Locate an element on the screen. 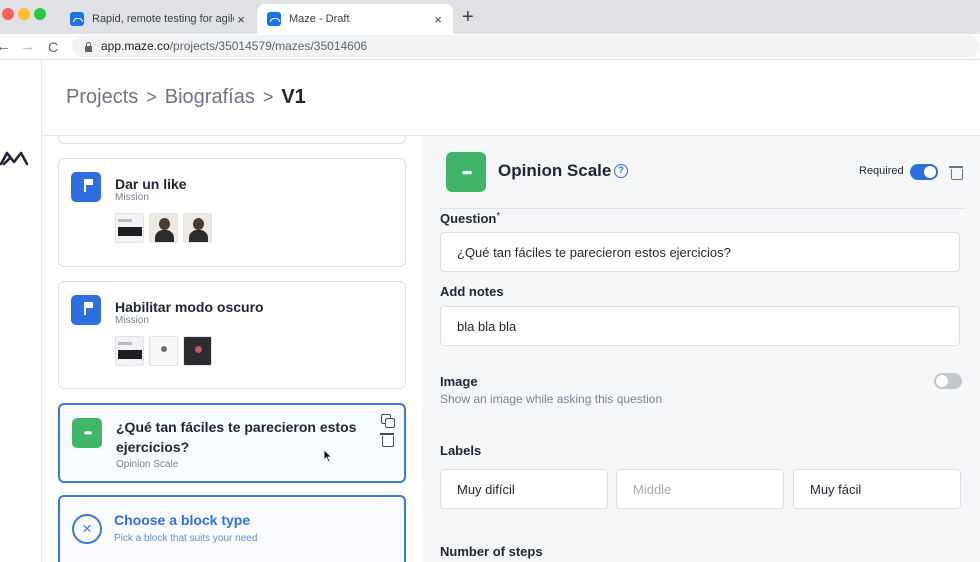 The image size is (980, 562). number-of-steps-label: Number of steps is located at coordinates (491, 551).